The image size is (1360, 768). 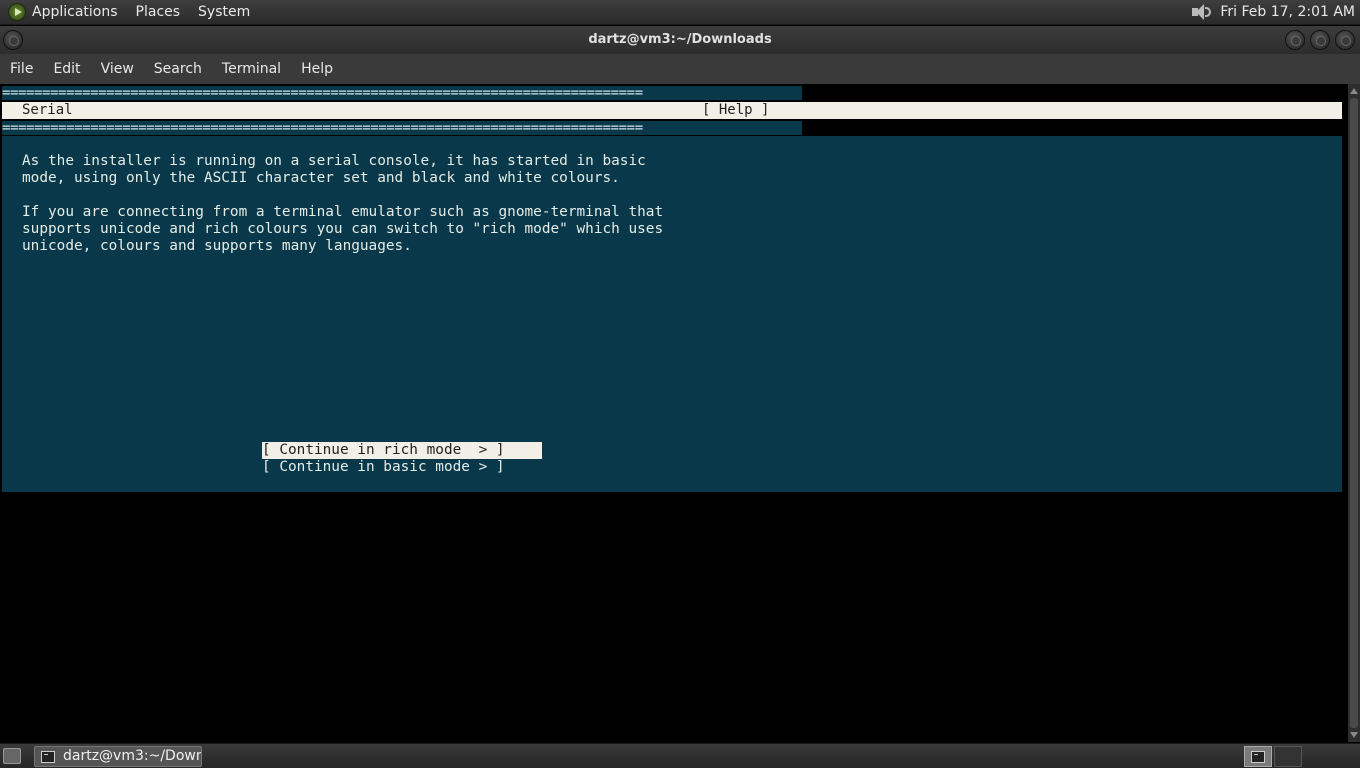 What do you see at coordinates (21, 69) in the screenshot?
I see `menu-file: File` at bounding box center [21, 69].